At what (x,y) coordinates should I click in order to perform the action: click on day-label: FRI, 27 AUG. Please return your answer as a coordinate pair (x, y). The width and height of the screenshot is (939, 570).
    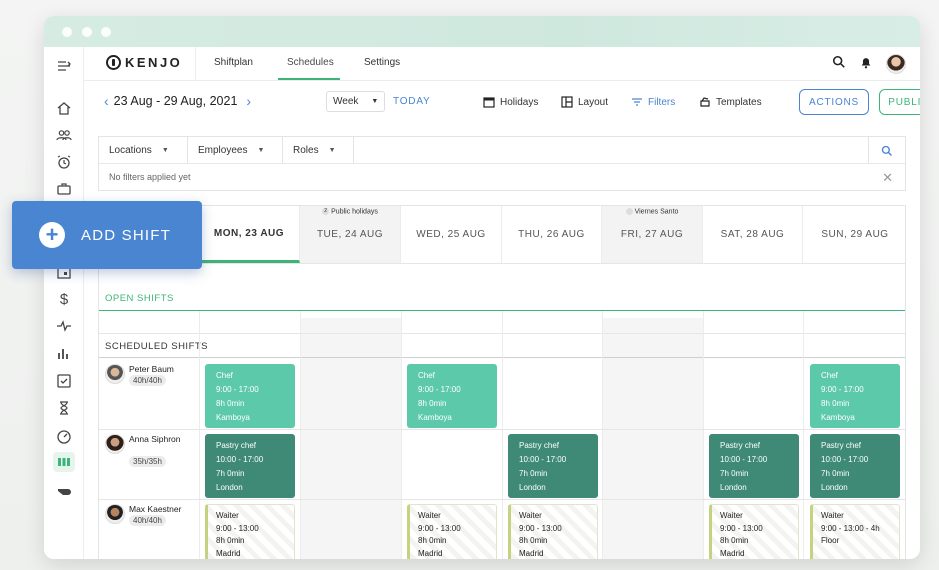
    Looking at the image, I should click on (652, 234).